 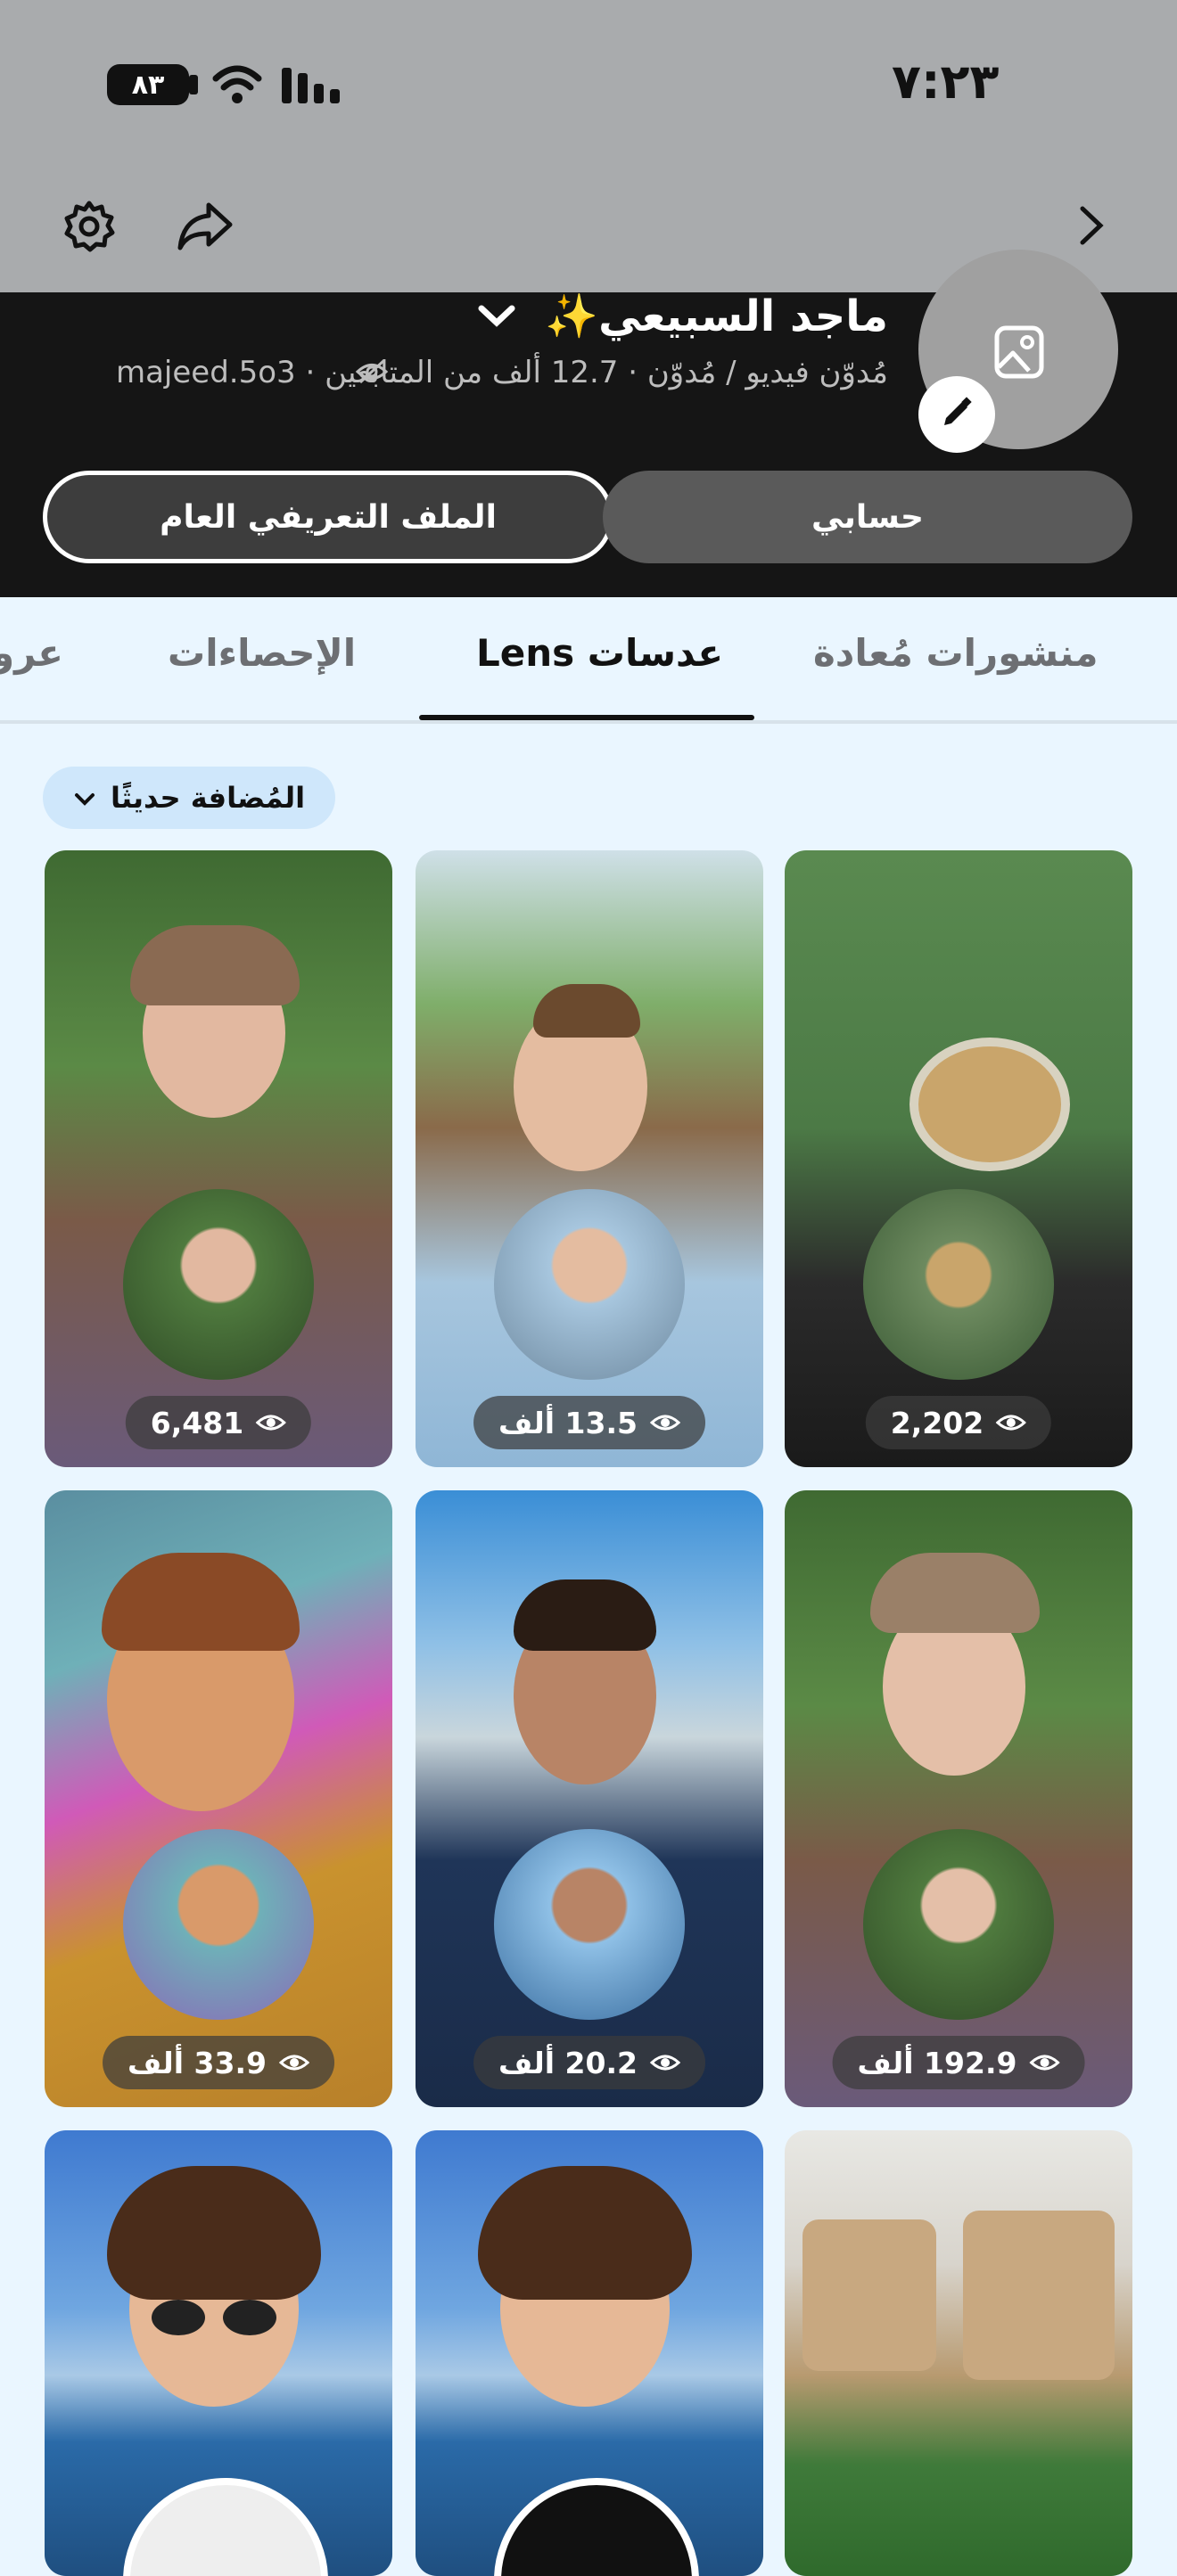 I want to click on coffee-cup, so click(x=990, y=1104).